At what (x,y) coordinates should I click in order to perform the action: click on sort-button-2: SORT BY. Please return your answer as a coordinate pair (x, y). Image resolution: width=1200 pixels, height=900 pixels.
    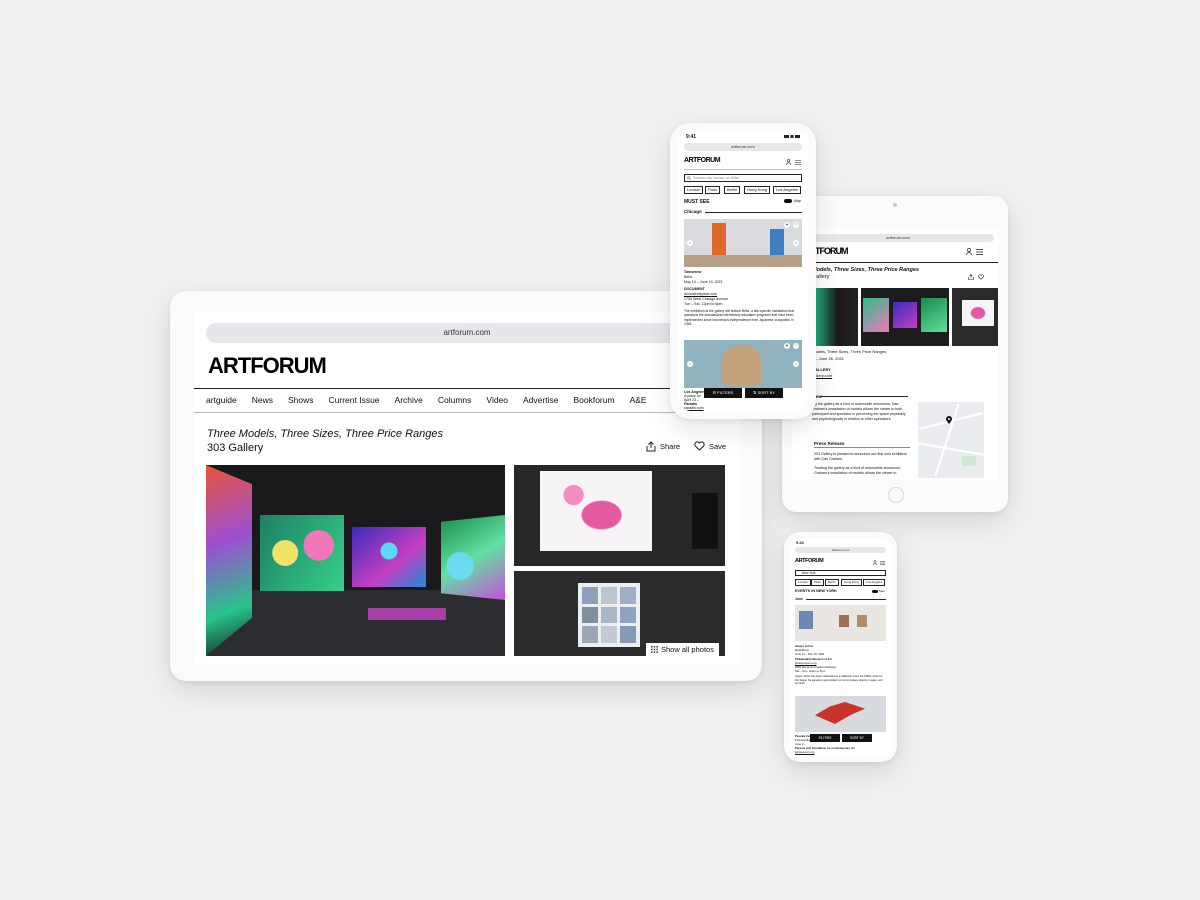
    Looking at the image, I should click on (857, 738).